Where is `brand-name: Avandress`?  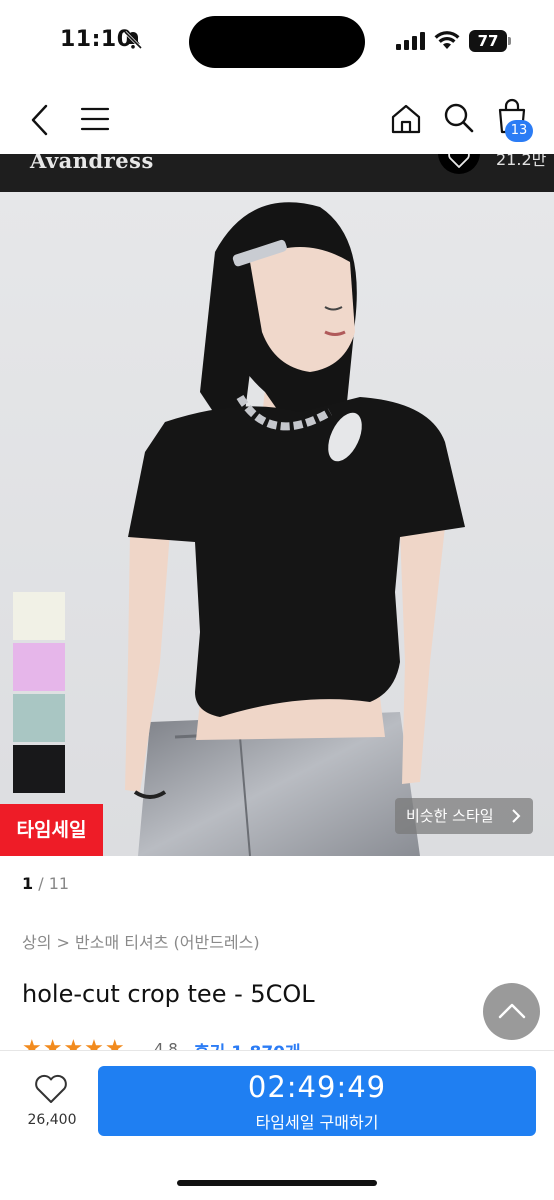 brand-name: Avandress is located at coordinates (92, 163).